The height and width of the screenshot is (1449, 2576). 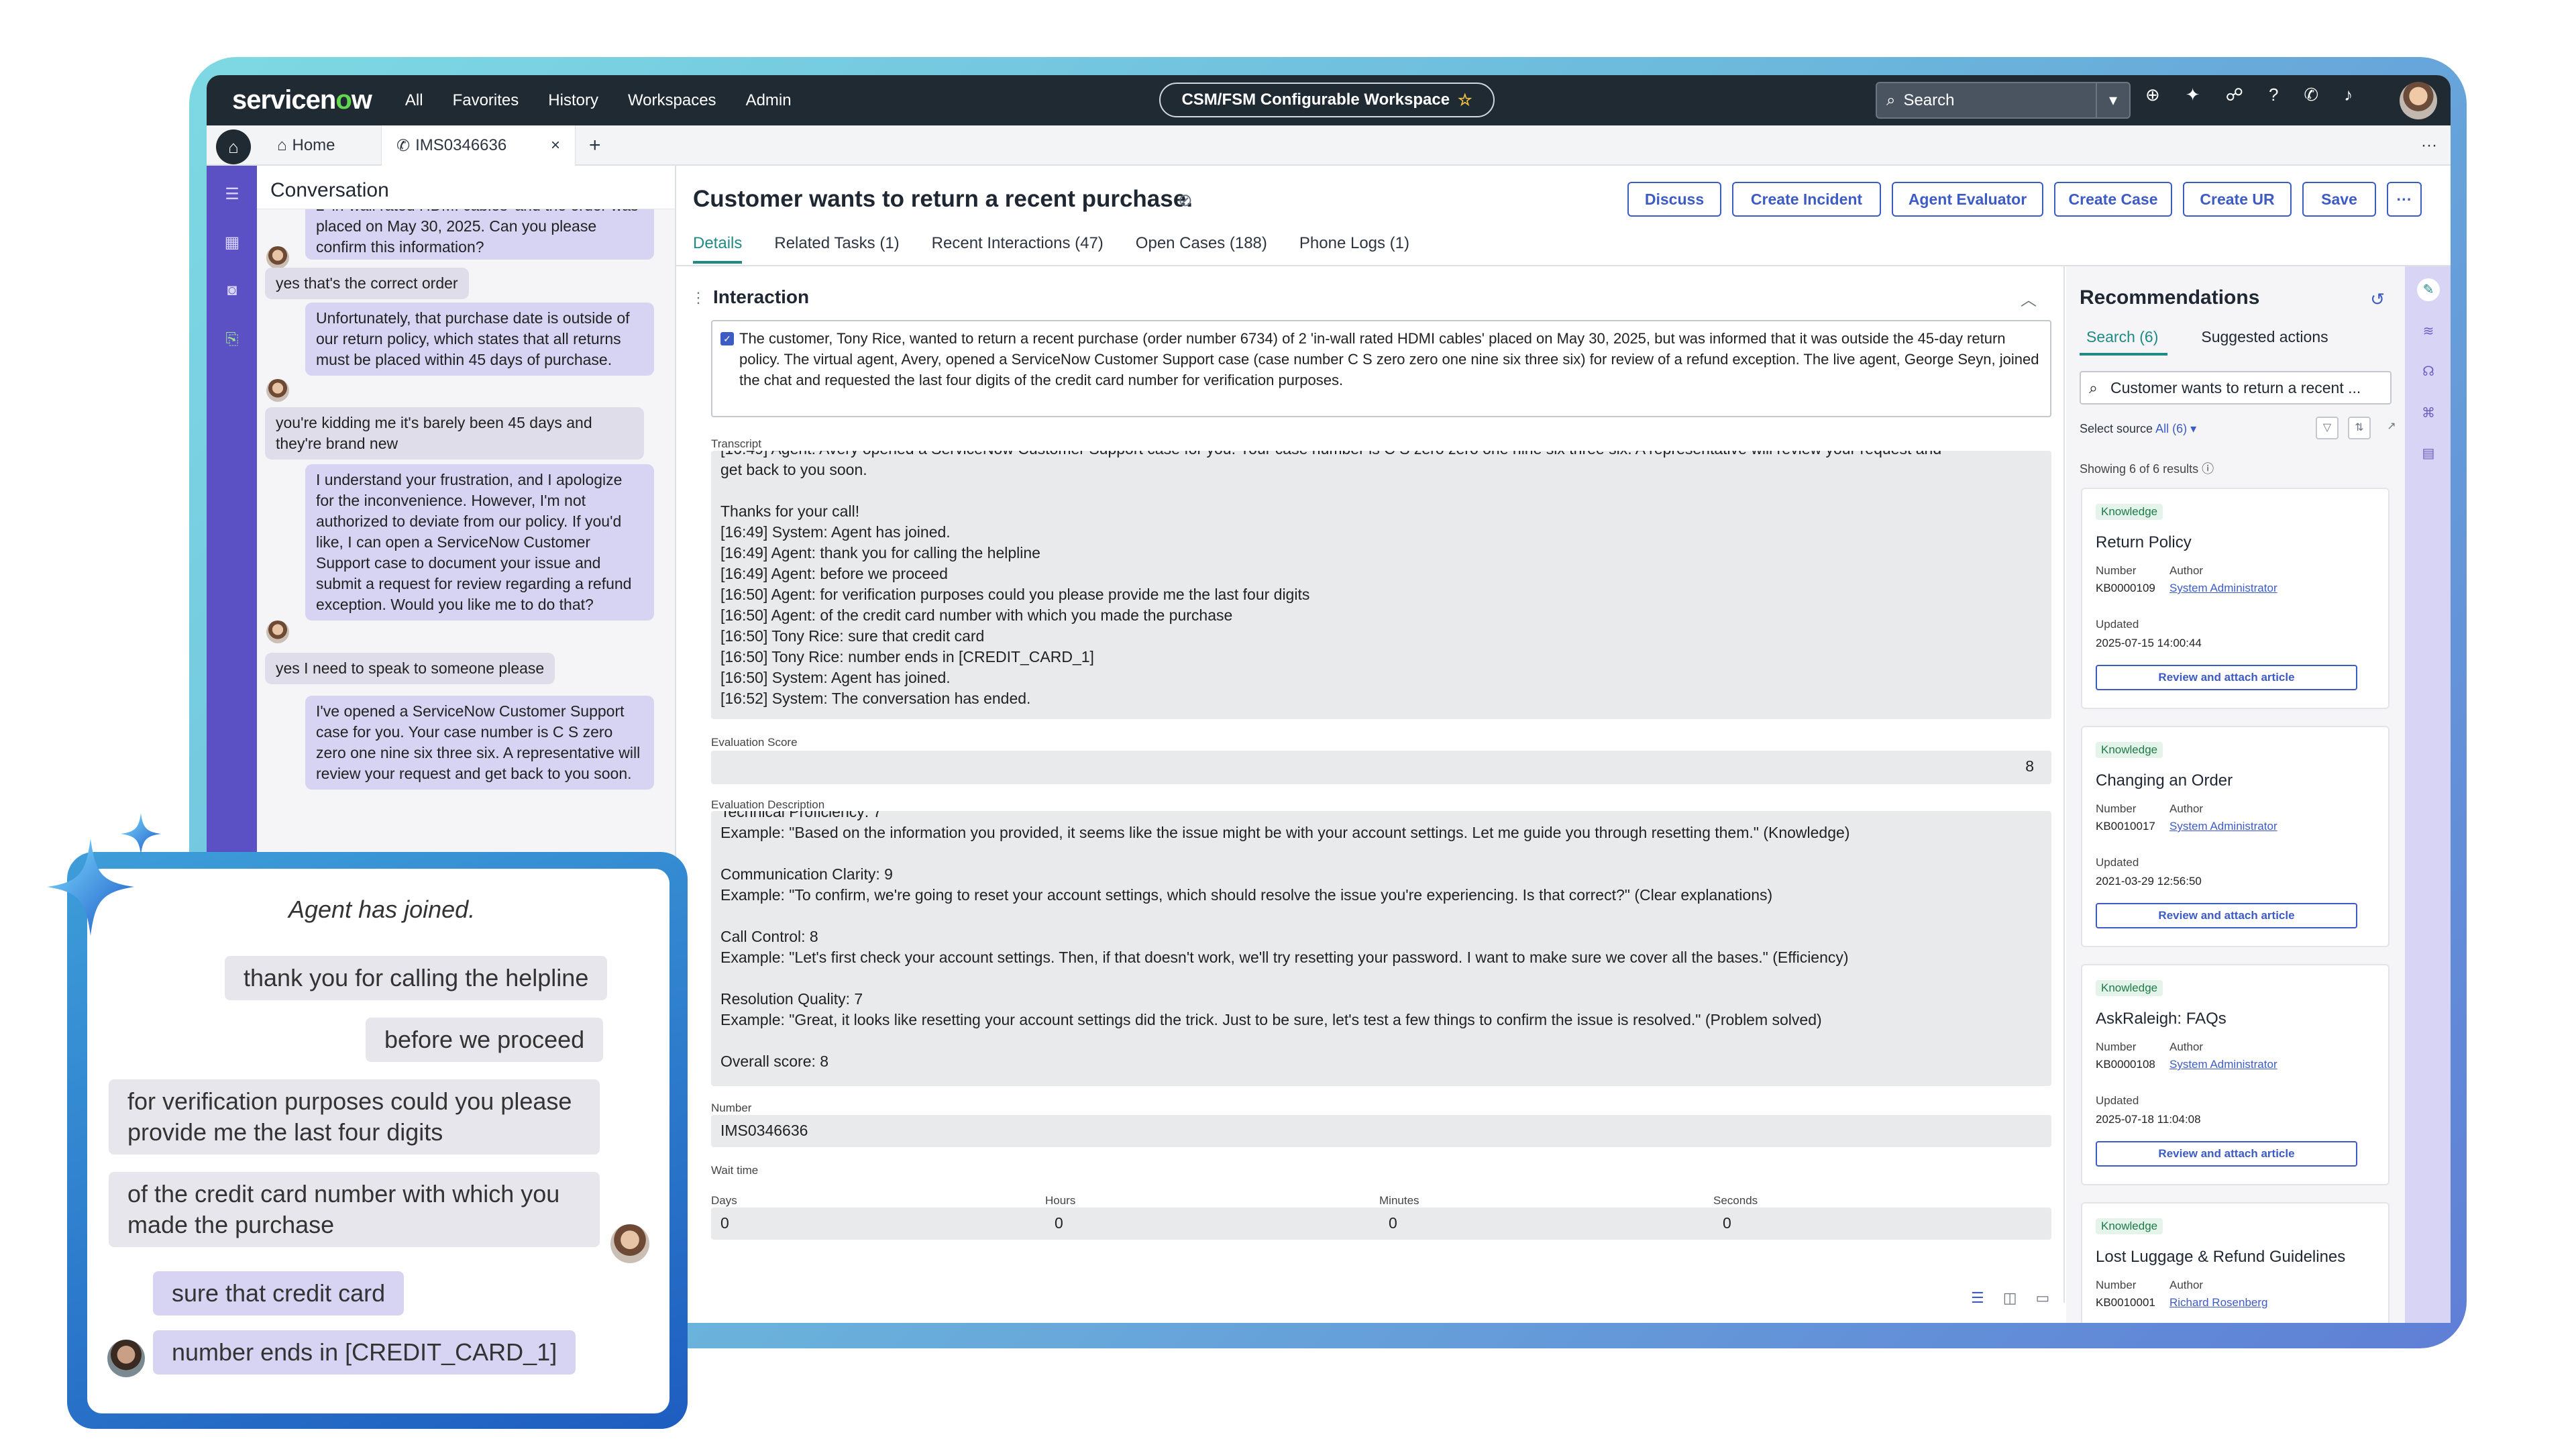 I want to click on transcript-line: [16:49] System: Agent has joined., so click(x=835, y=532).